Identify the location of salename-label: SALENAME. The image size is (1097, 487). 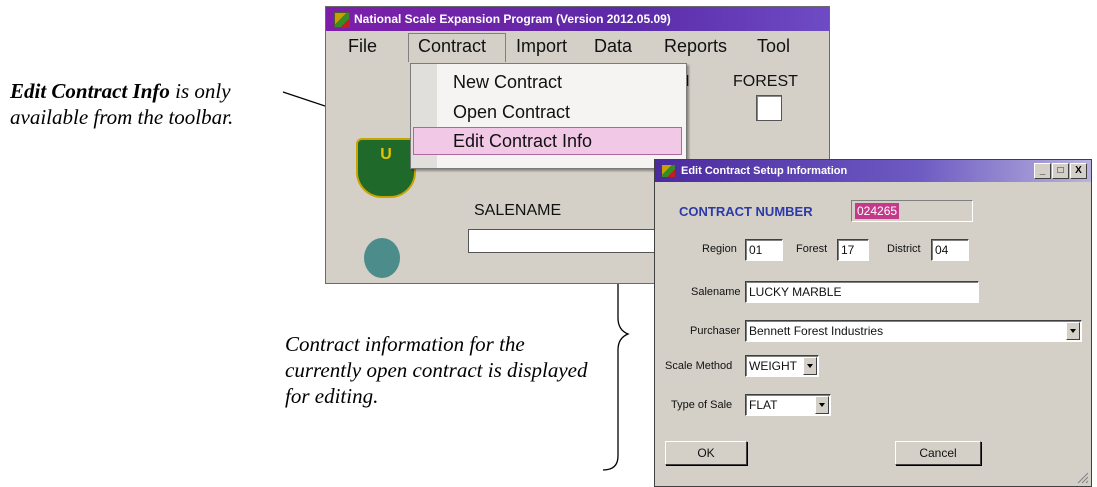
(518, 210).